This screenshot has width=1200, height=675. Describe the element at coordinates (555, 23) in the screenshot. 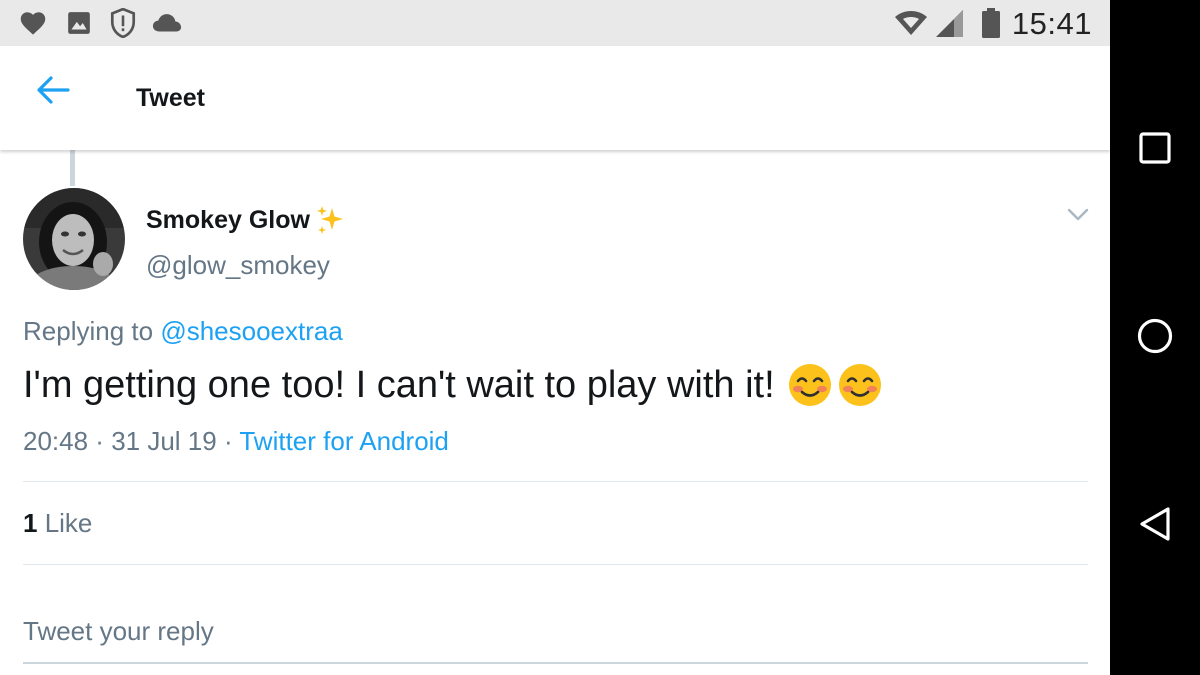

I see `status-bar: 15:41` at that location.